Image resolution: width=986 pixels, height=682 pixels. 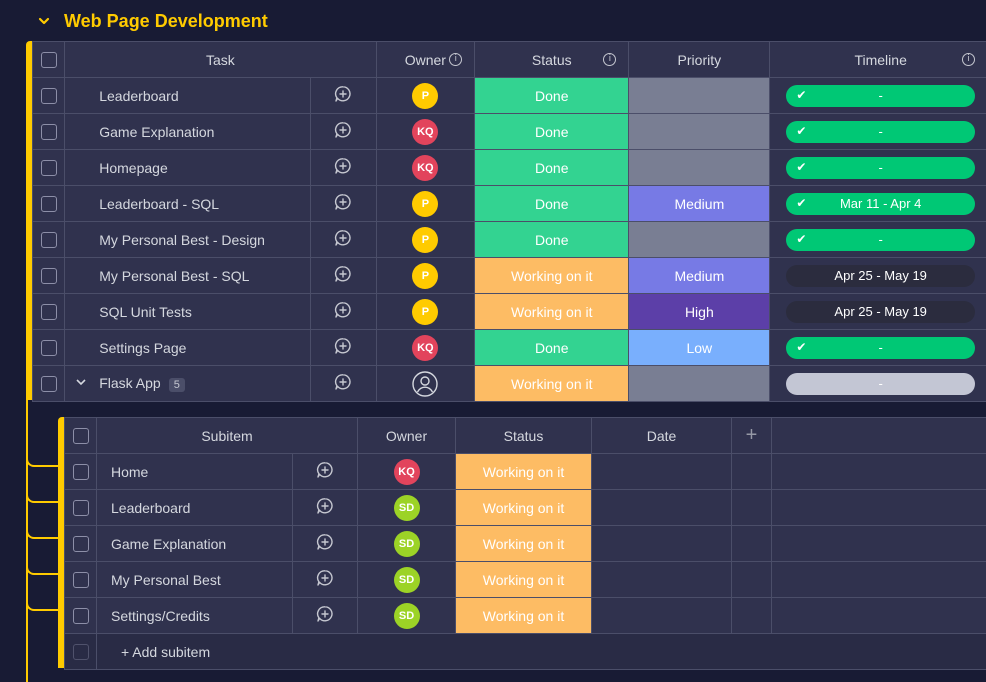 I want to click on priority-cell: High, so click(x=699, y=311).